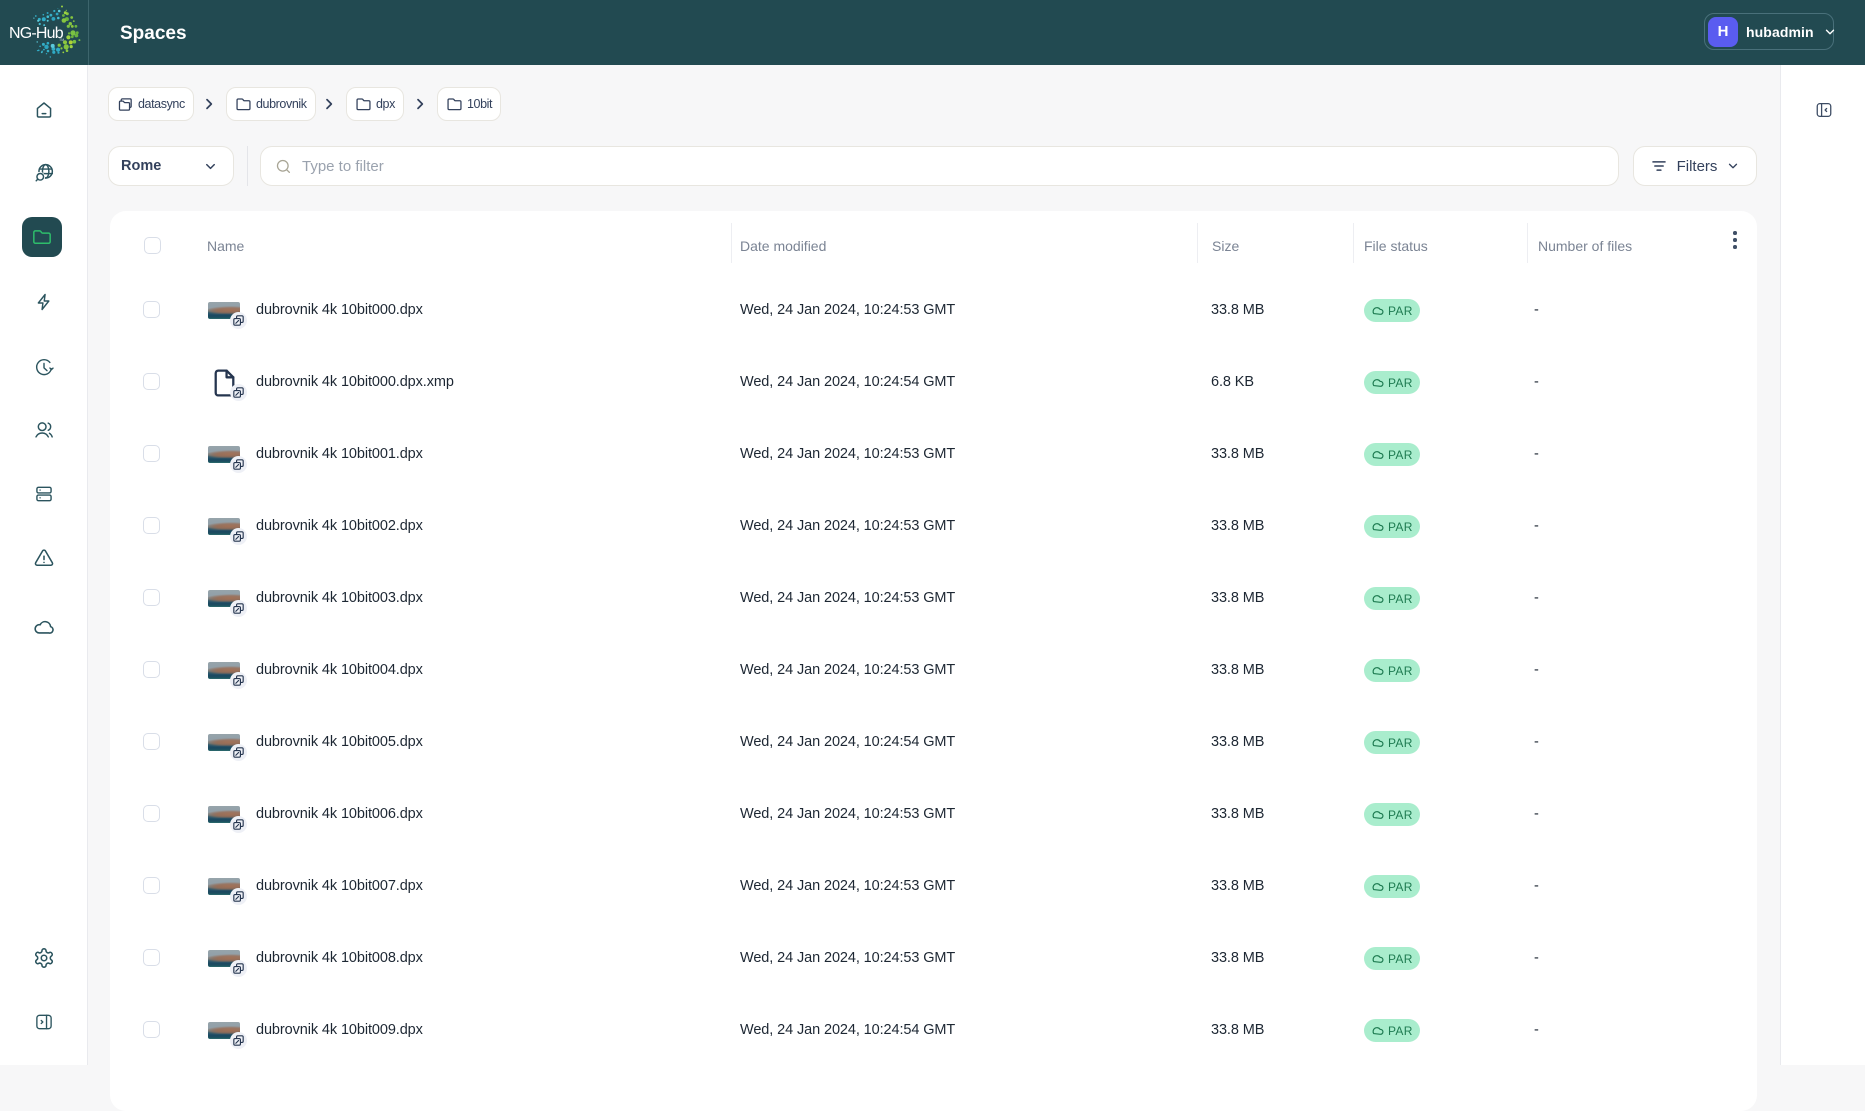 This screenshot has height=1111, width=1865. What do you see at coordinates (36, 33) in the screenshot?
I see `svg-text: NG-Hub` at bounding box center [36, 33].